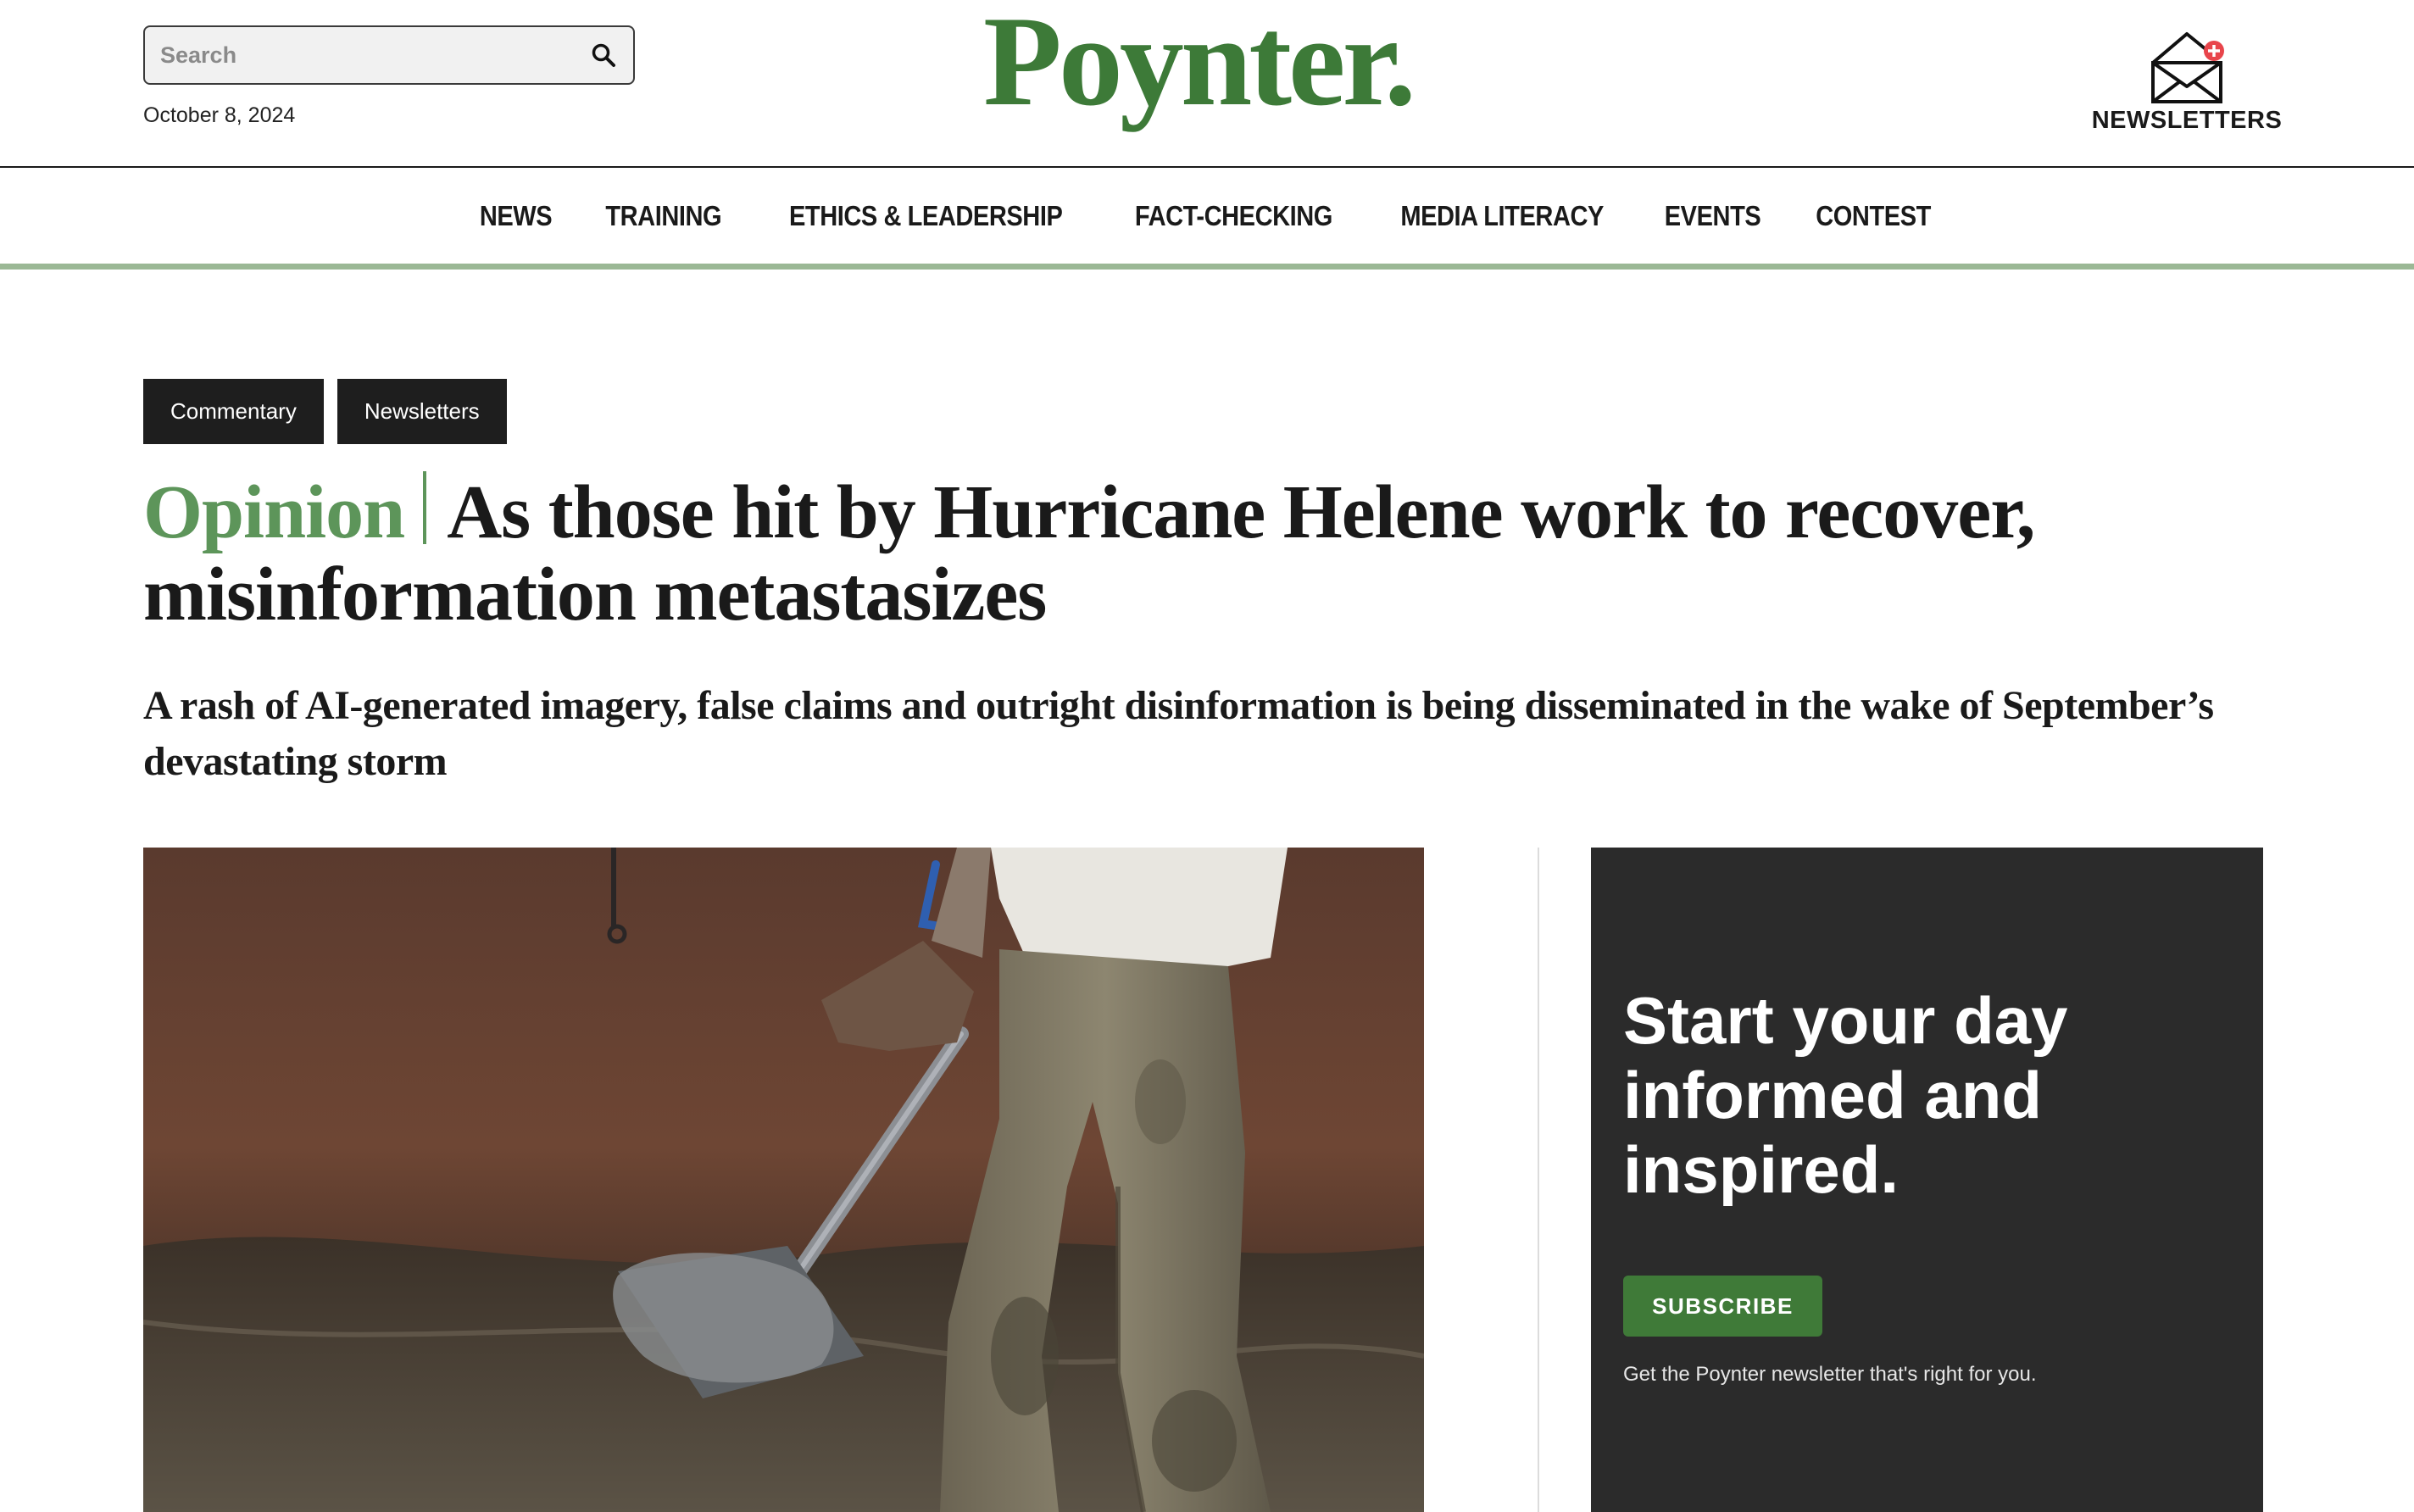  Describe the element at coordinates (1874, 216) in the screenshot. I see `nav-item-contest: CONTEST` at that location.